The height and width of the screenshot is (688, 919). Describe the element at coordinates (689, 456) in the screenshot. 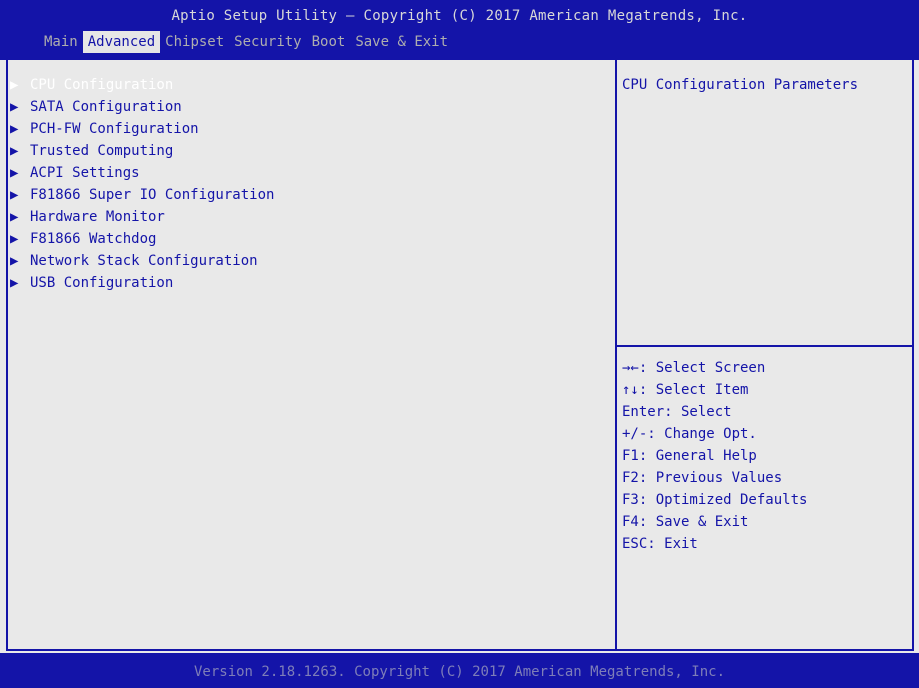

I see `key-hint-f1: F1: General Help` at that location.